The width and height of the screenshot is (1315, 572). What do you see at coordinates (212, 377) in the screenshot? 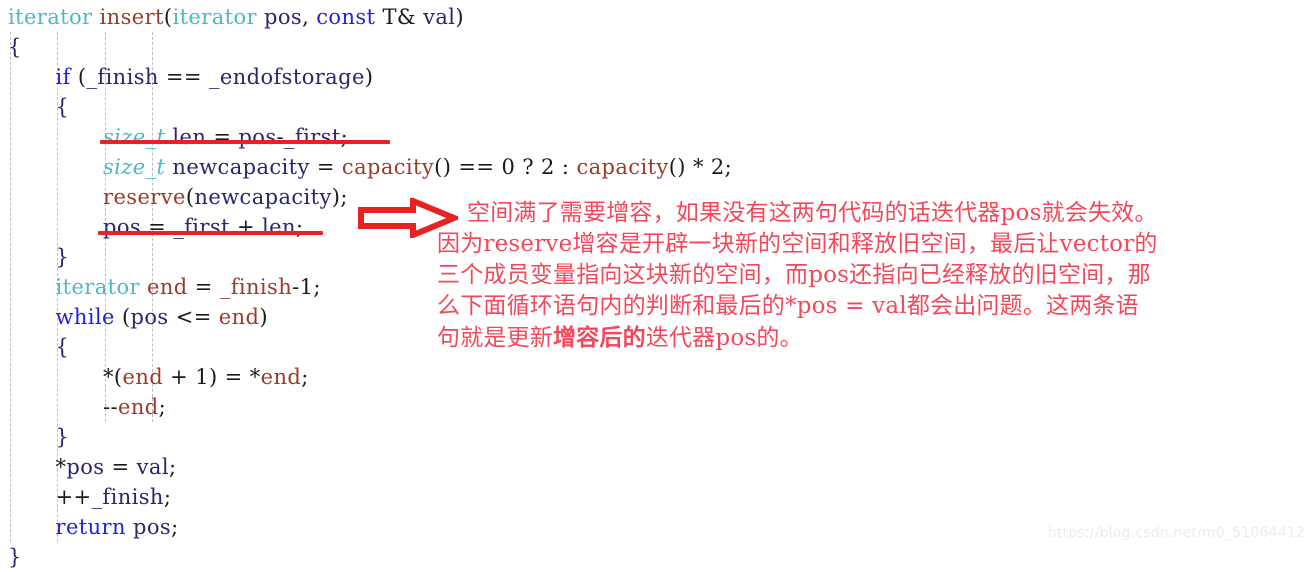
I see `code-token: + 1) = *` at bounding box center [212, 377].